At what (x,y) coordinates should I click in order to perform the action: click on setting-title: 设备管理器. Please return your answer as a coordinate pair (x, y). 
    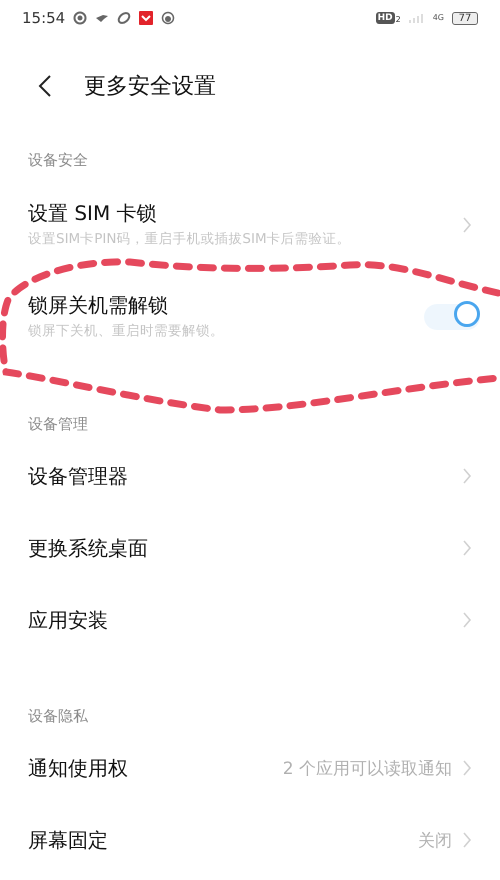
    Looking at the image, I should click on (78, 476).